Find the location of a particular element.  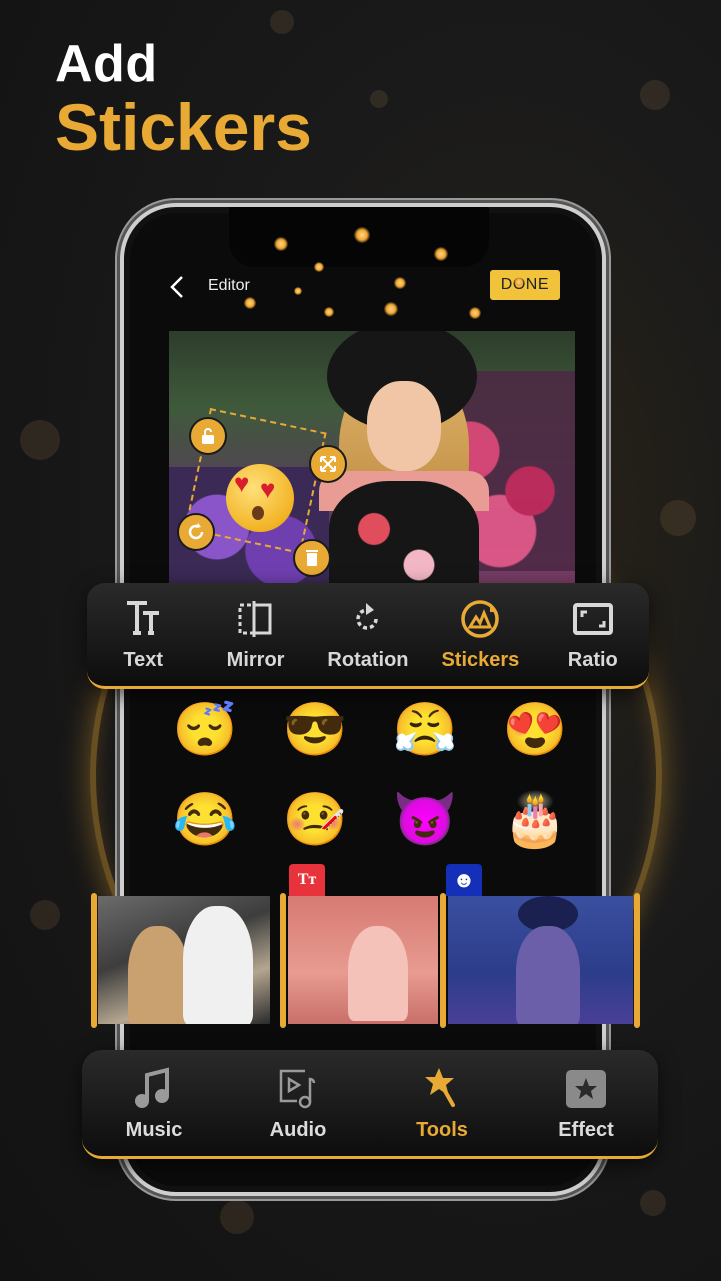

trash-icon is located at coordinates (312, 558).